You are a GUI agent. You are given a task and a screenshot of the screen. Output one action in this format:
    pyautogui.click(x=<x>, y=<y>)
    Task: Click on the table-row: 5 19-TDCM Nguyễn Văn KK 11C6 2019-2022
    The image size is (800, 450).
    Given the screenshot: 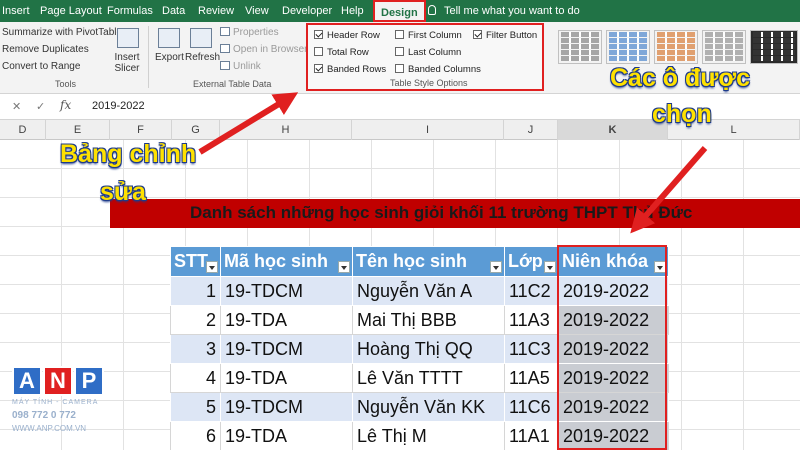 What is the action you would take?
    pyautogui.click(x=419, y=407)
    